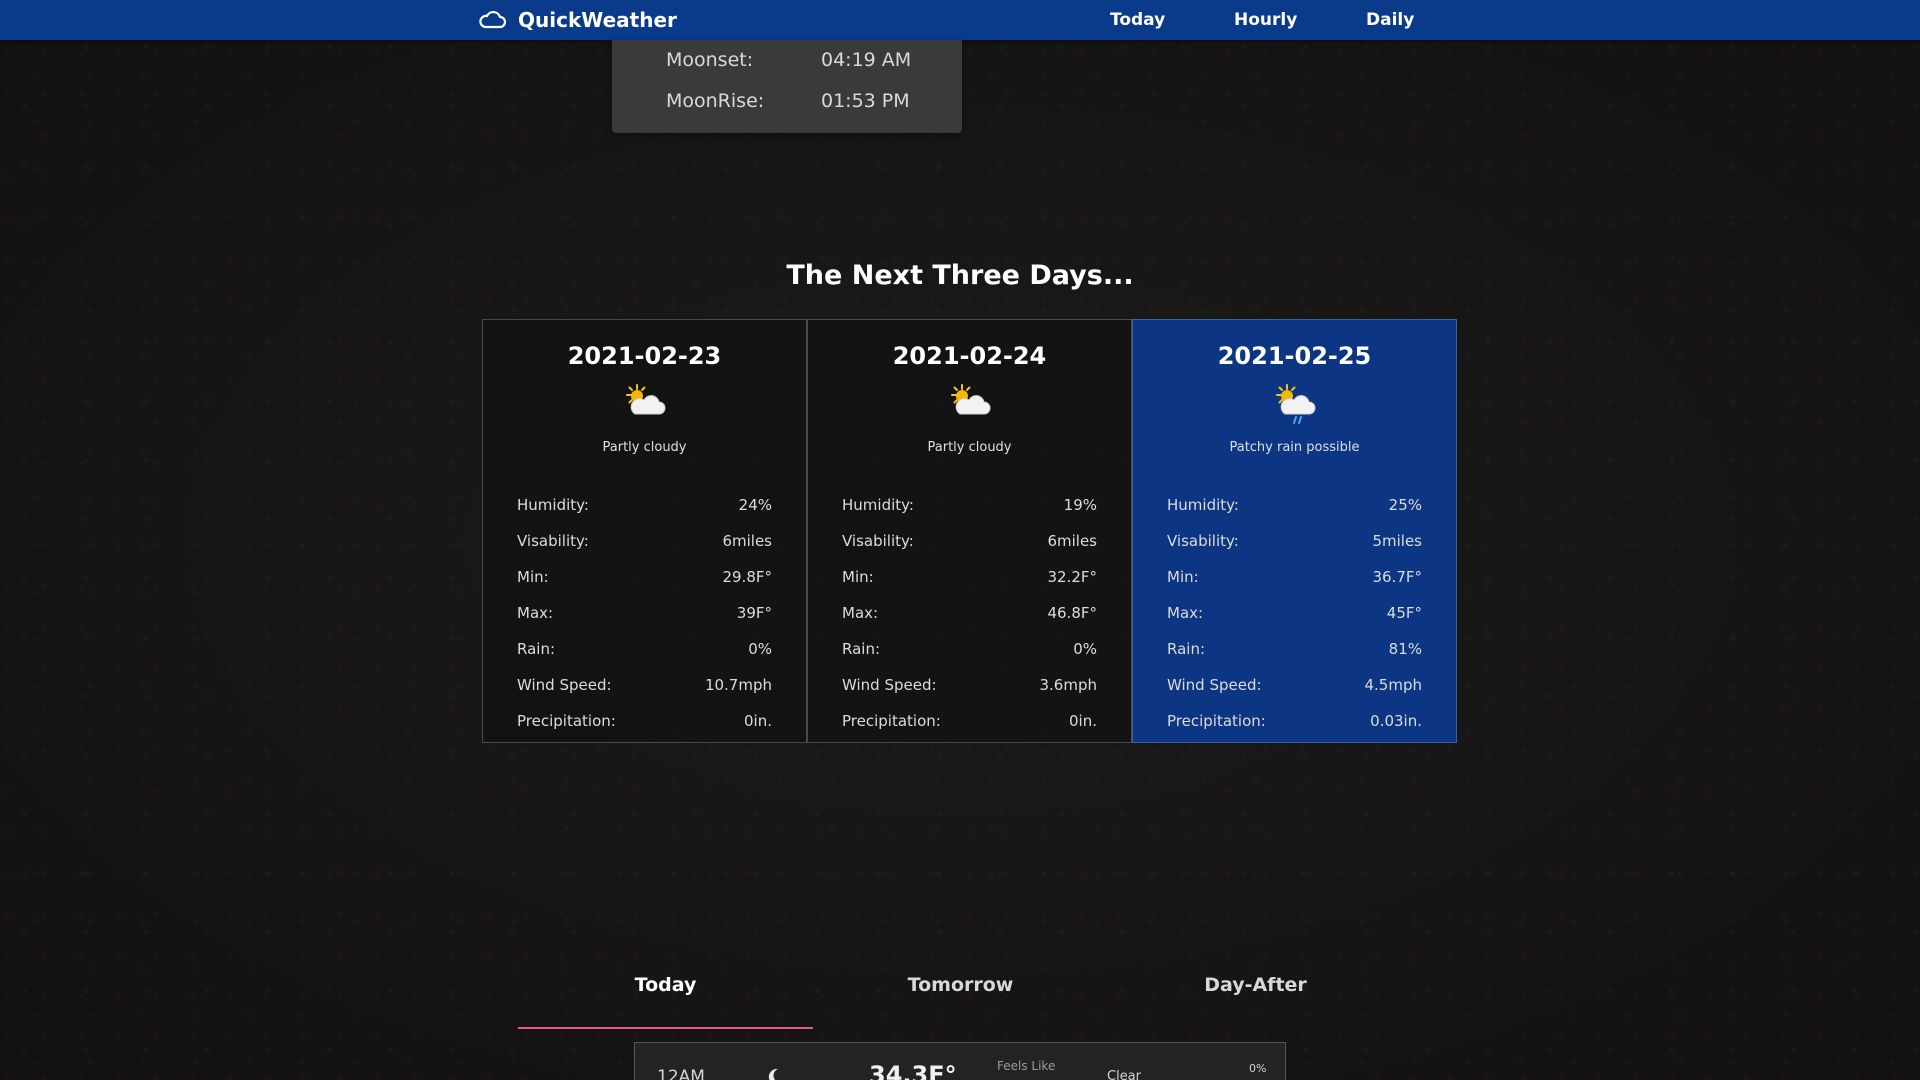 Image resolution: width=1920 pixels, height=1080 pixels. I want to click on stat-value: 4.5mph, so click(1393, 685).